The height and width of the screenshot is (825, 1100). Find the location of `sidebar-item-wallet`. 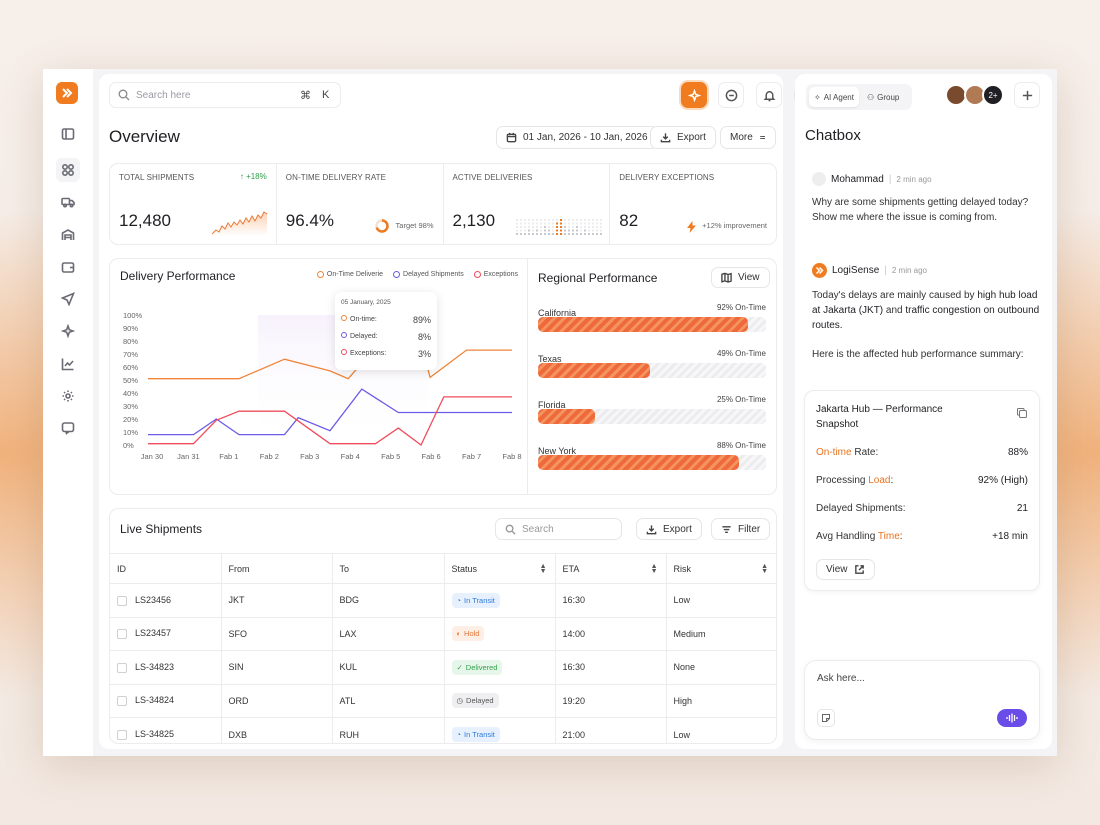

sidebar-item-wallet is located at coordinates (68, 267).